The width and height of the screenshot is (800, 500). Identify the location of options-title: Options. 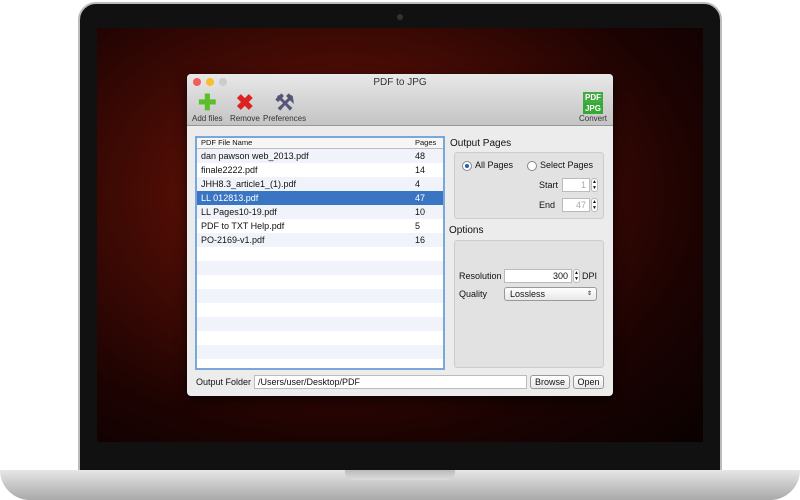
(466, 230).